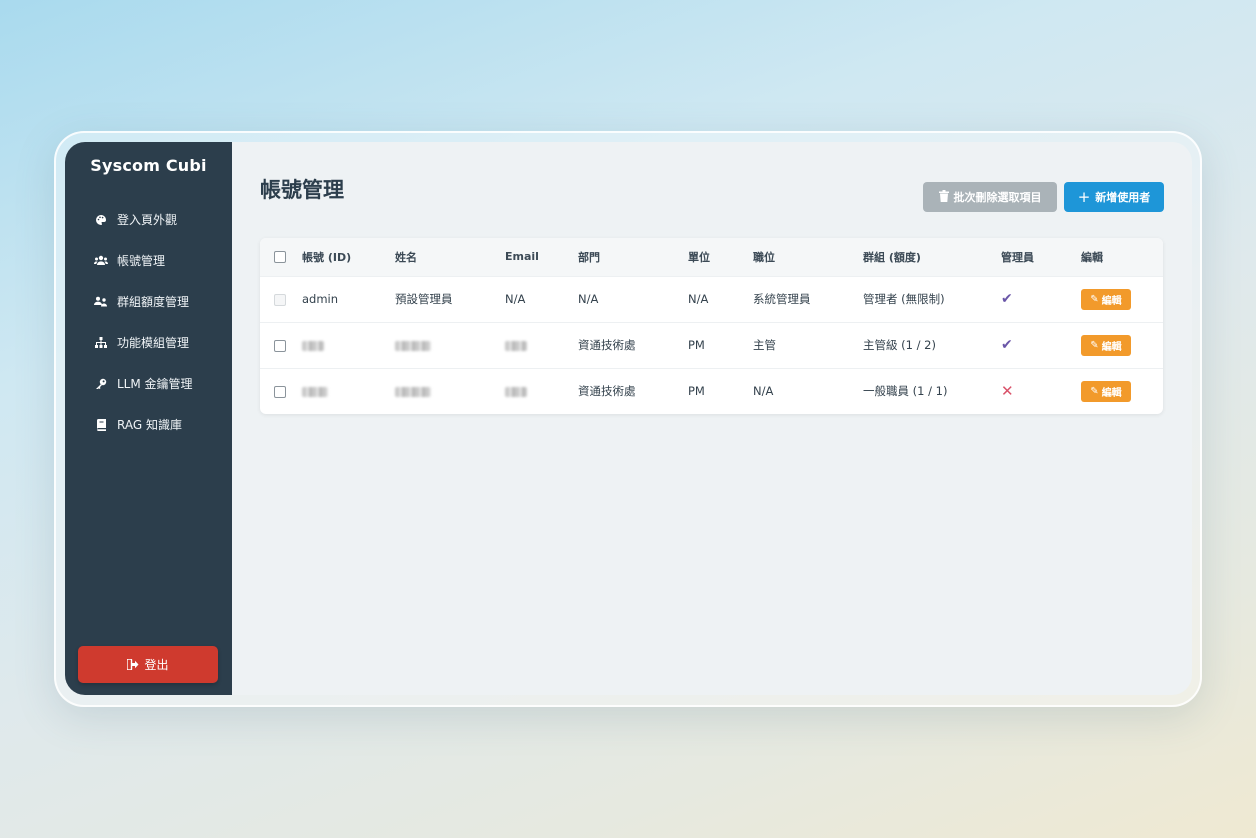 The height and width of the screenshot is (838, 1256). I want to click on logout-button: 登出, so click(148, 664).